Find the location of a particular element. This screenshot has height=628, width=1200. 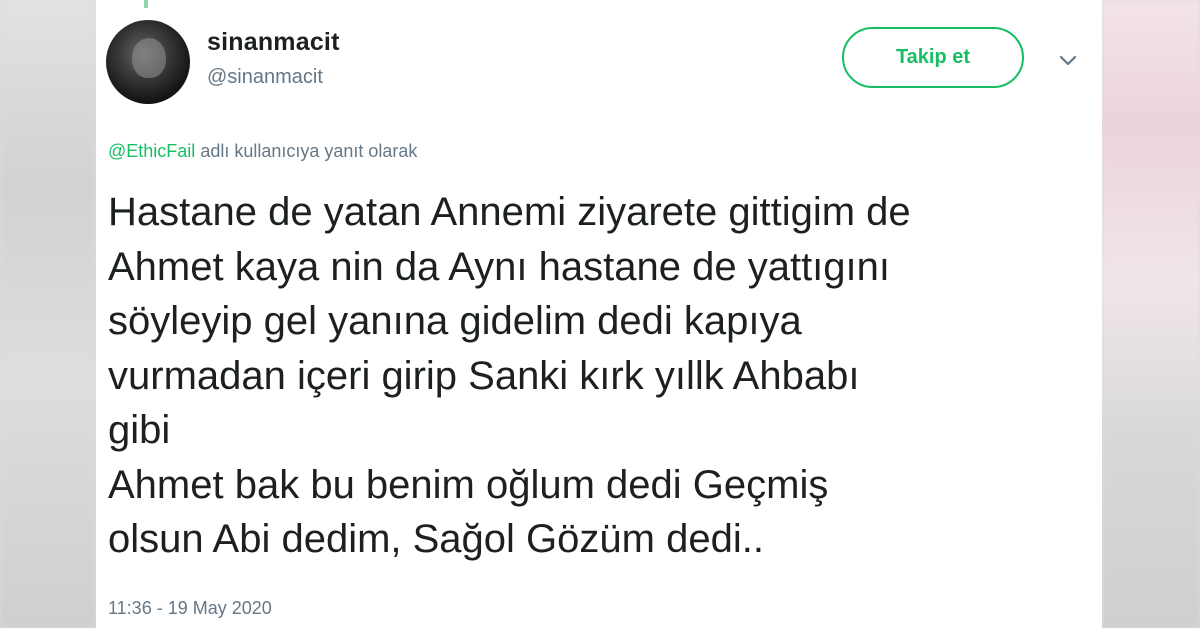

blurred-background-right is located at coordinates (1151, 314).